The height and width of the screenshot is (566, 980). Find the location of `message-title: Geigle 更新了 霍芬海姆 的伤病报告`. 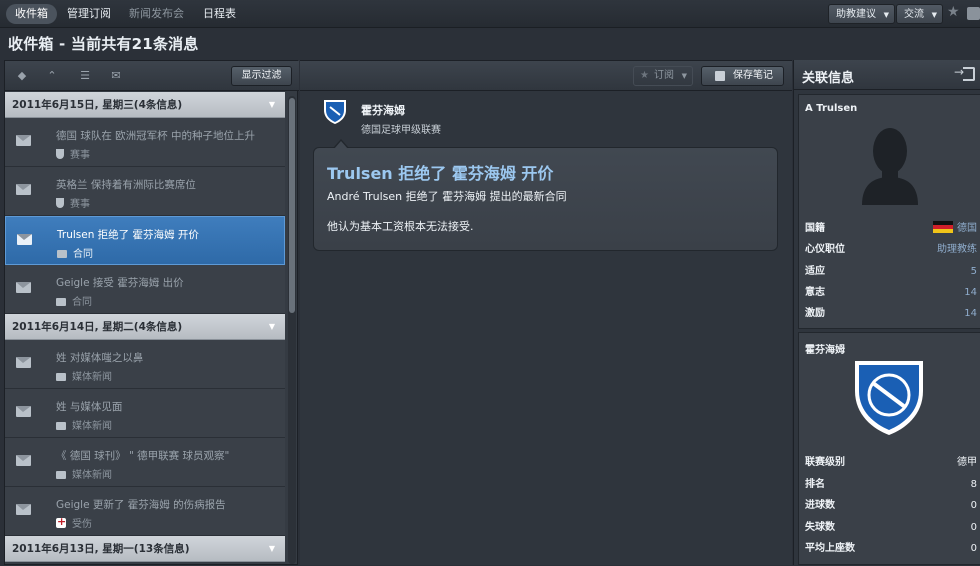

message-title: Geigle 更新了 霍芬海姆 的伤病报告 is located at coordinates (141, 505).